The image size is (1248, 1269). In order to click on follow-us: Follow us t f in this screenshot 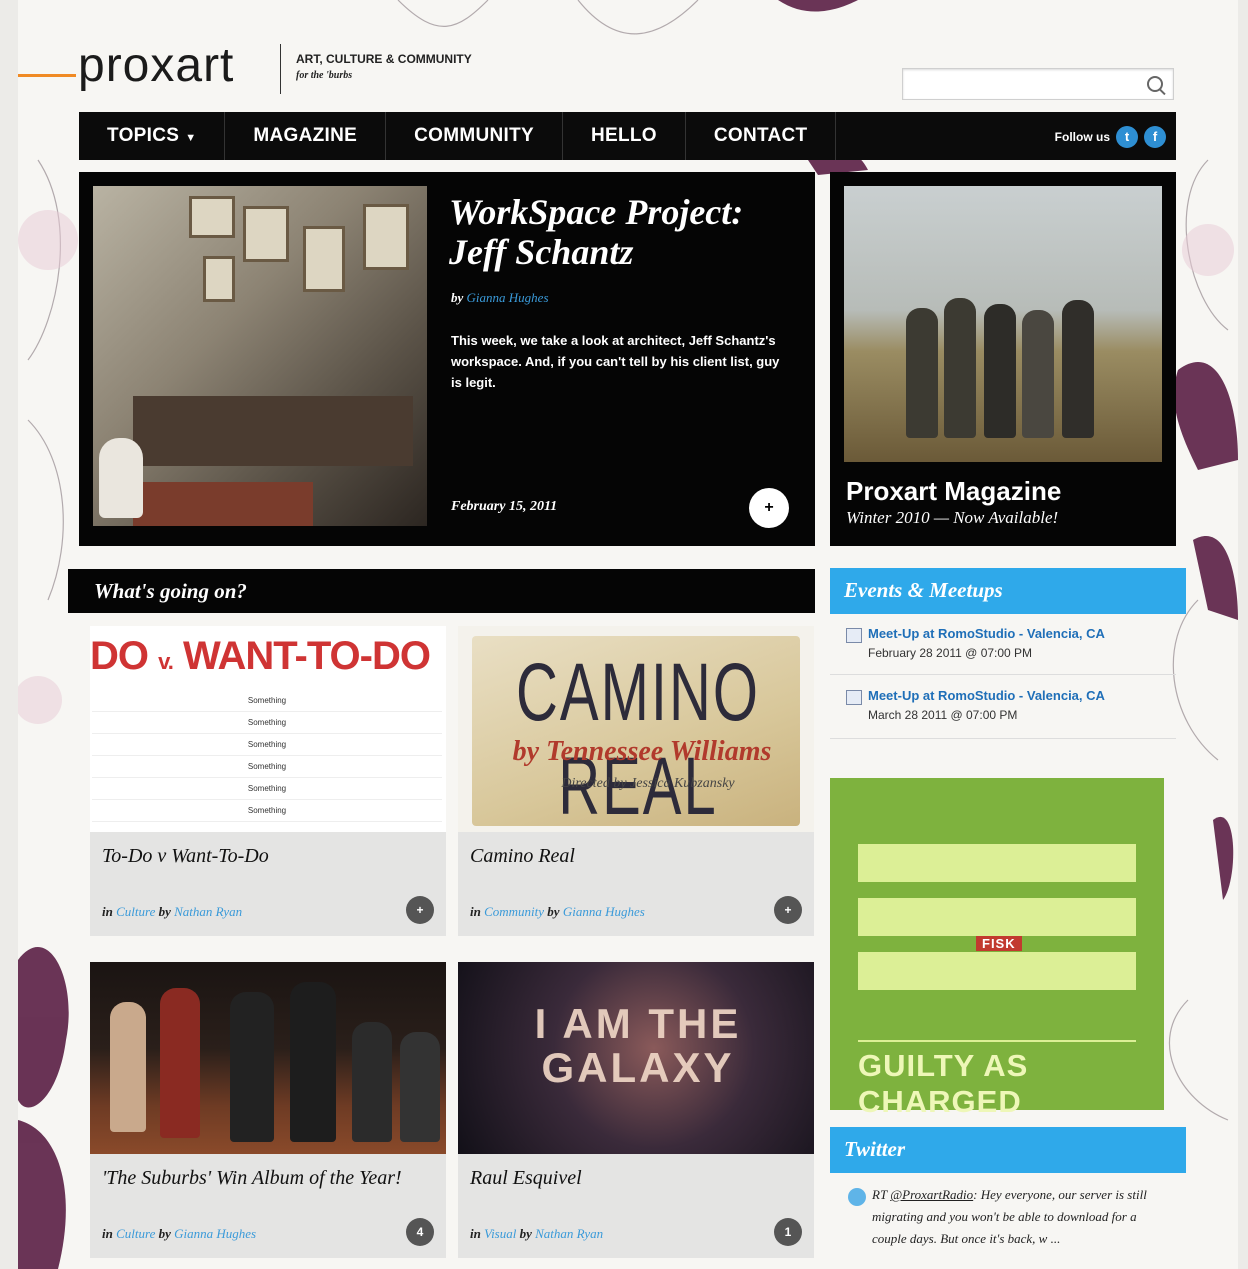, I will do `click(1110, 137)`.